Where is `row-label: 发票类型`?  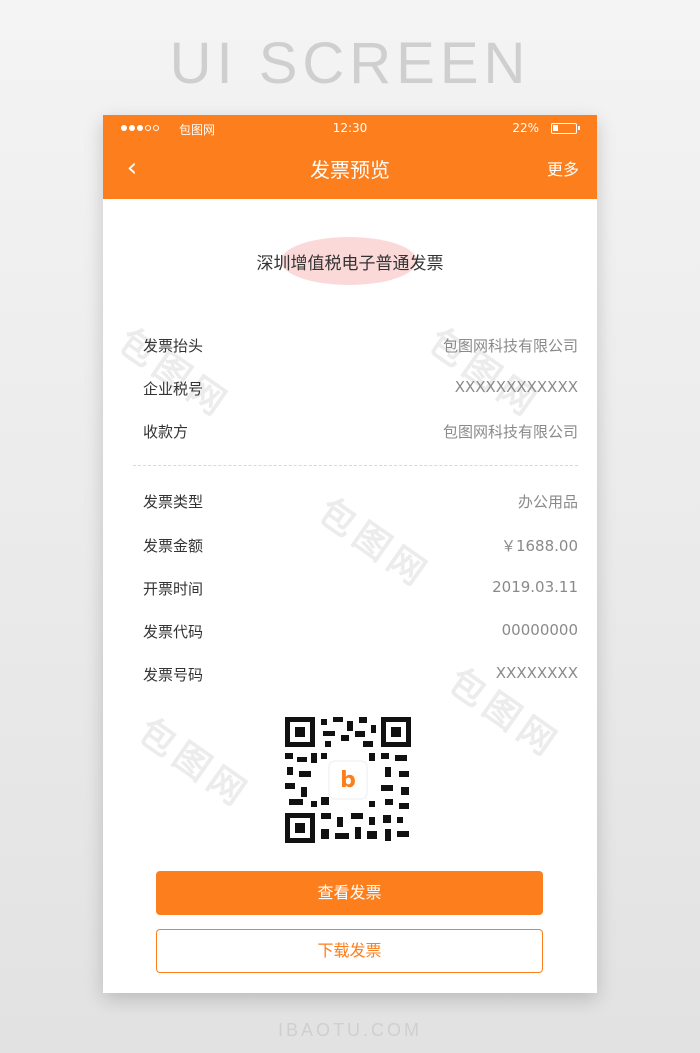 row-label: 发票类型 is located at coordinates (173, 502).